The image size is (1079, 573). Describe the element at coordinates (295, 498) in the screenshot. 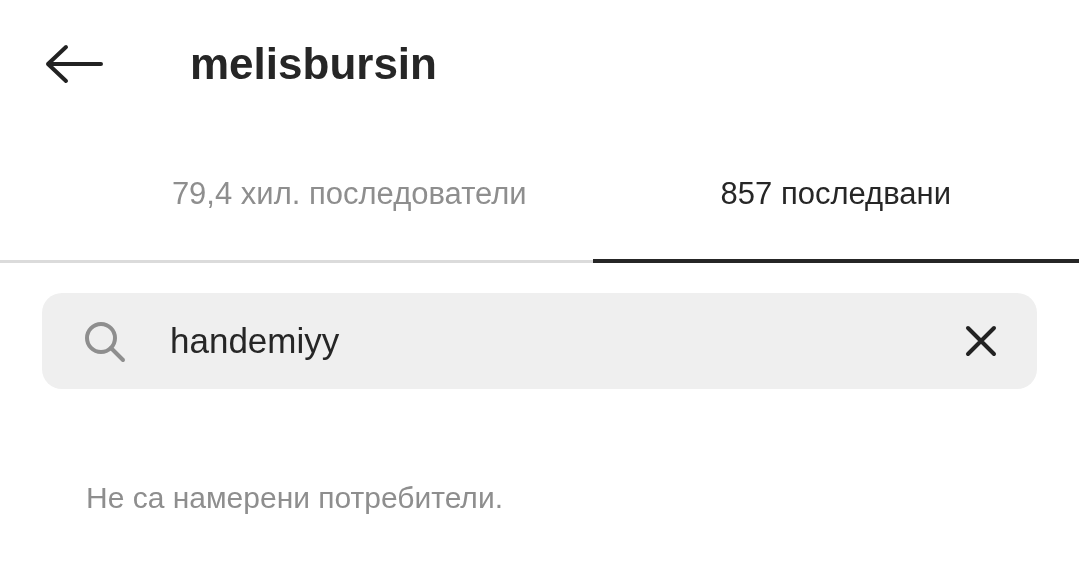

I see `empty-results-message: Не са намерени потребители.` at that location.